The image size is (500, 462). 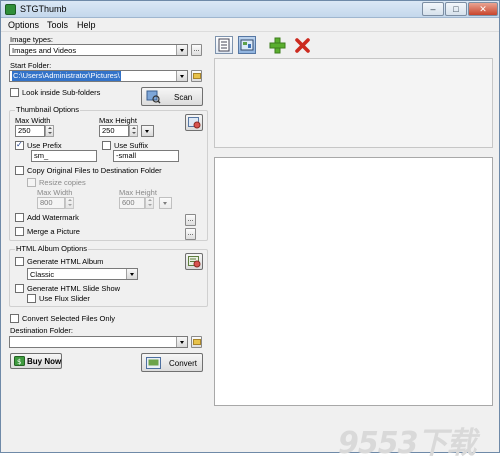 I want to click on image-settings-icon, so click(x=194, y=123).